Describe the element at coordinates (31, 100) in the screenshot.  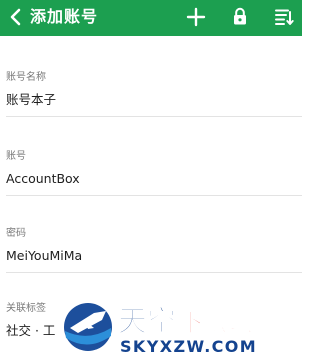
I see `account-name-input: 账号本子` at that location.